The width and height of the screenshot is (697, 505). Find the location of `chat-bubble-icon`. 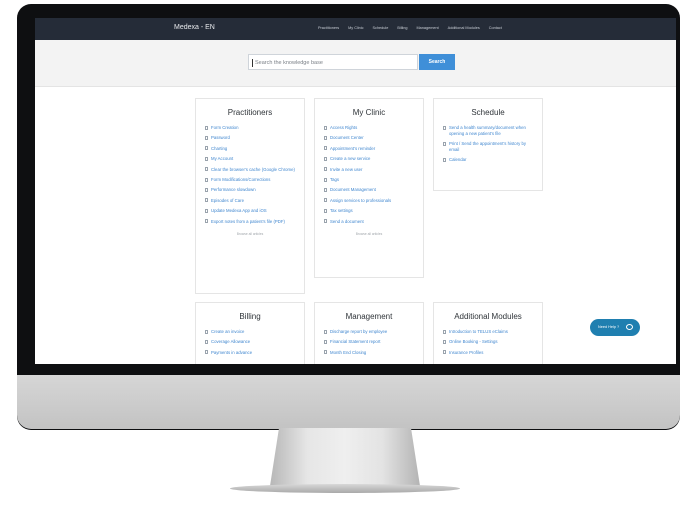

chat-bubble-icon is located at coordinates (629, 326).